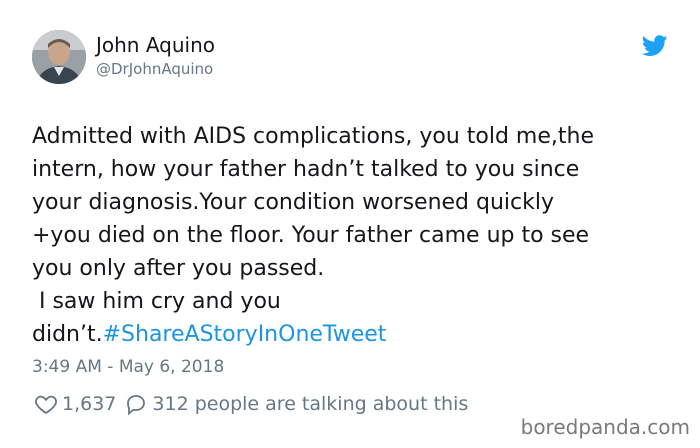 The image size is (700, 448). What do you see at coordinates (310, 404) in the screenshot?
I see `conversation-count: 312 people are talking about this` at bounding box center [310, 404].